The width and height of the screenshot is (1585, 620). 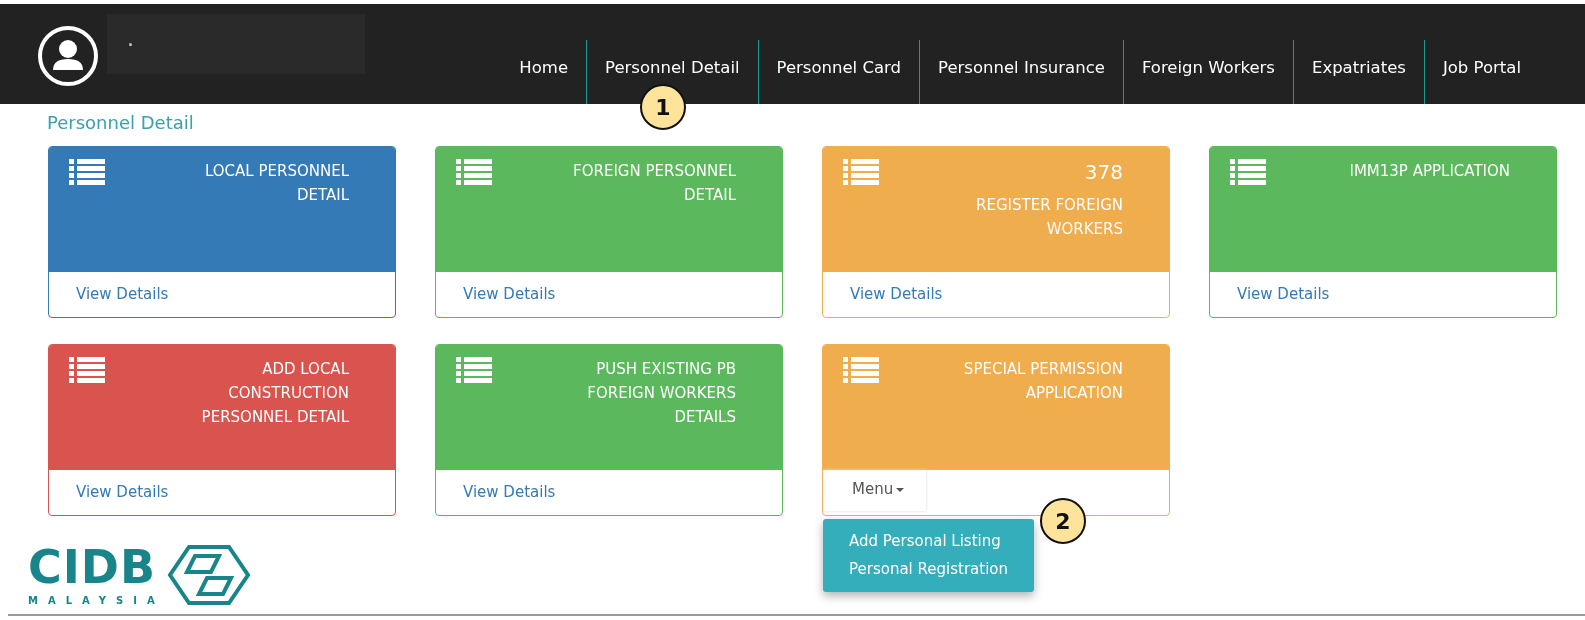 What do you see at coordinates (838, 72) in the screenshot?
I see `nav-link: Personnel Card` at bounding box center [838, 72].